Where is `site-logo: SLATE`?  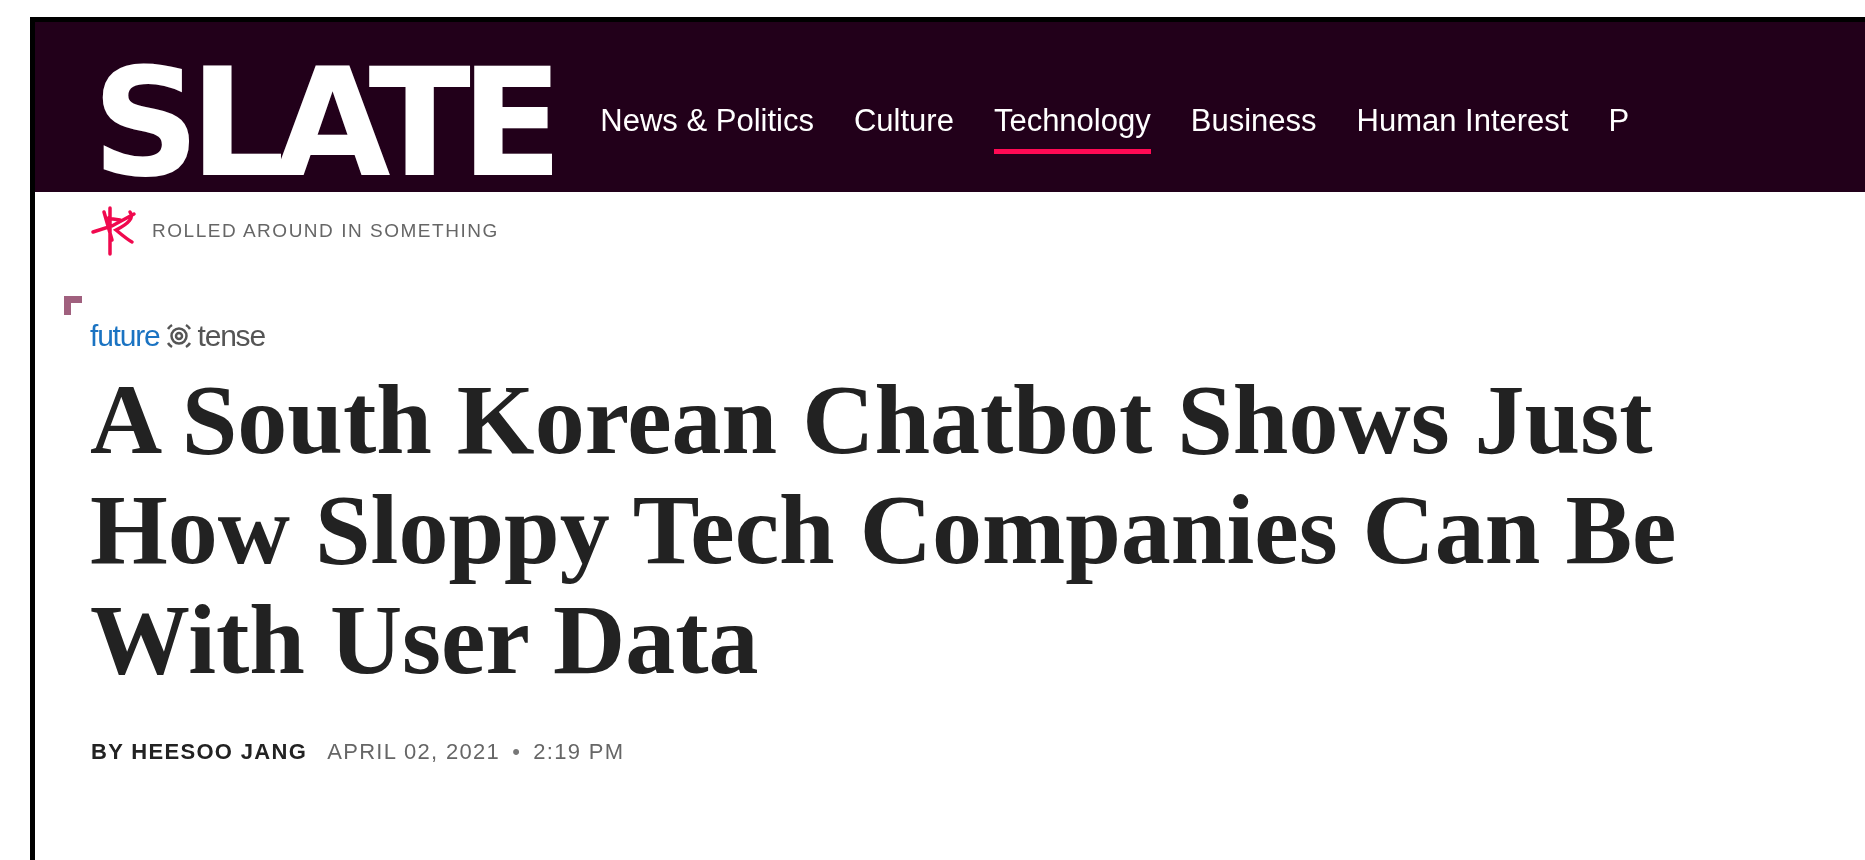 site-logo: SLATE is located at coordinates (322, 120).